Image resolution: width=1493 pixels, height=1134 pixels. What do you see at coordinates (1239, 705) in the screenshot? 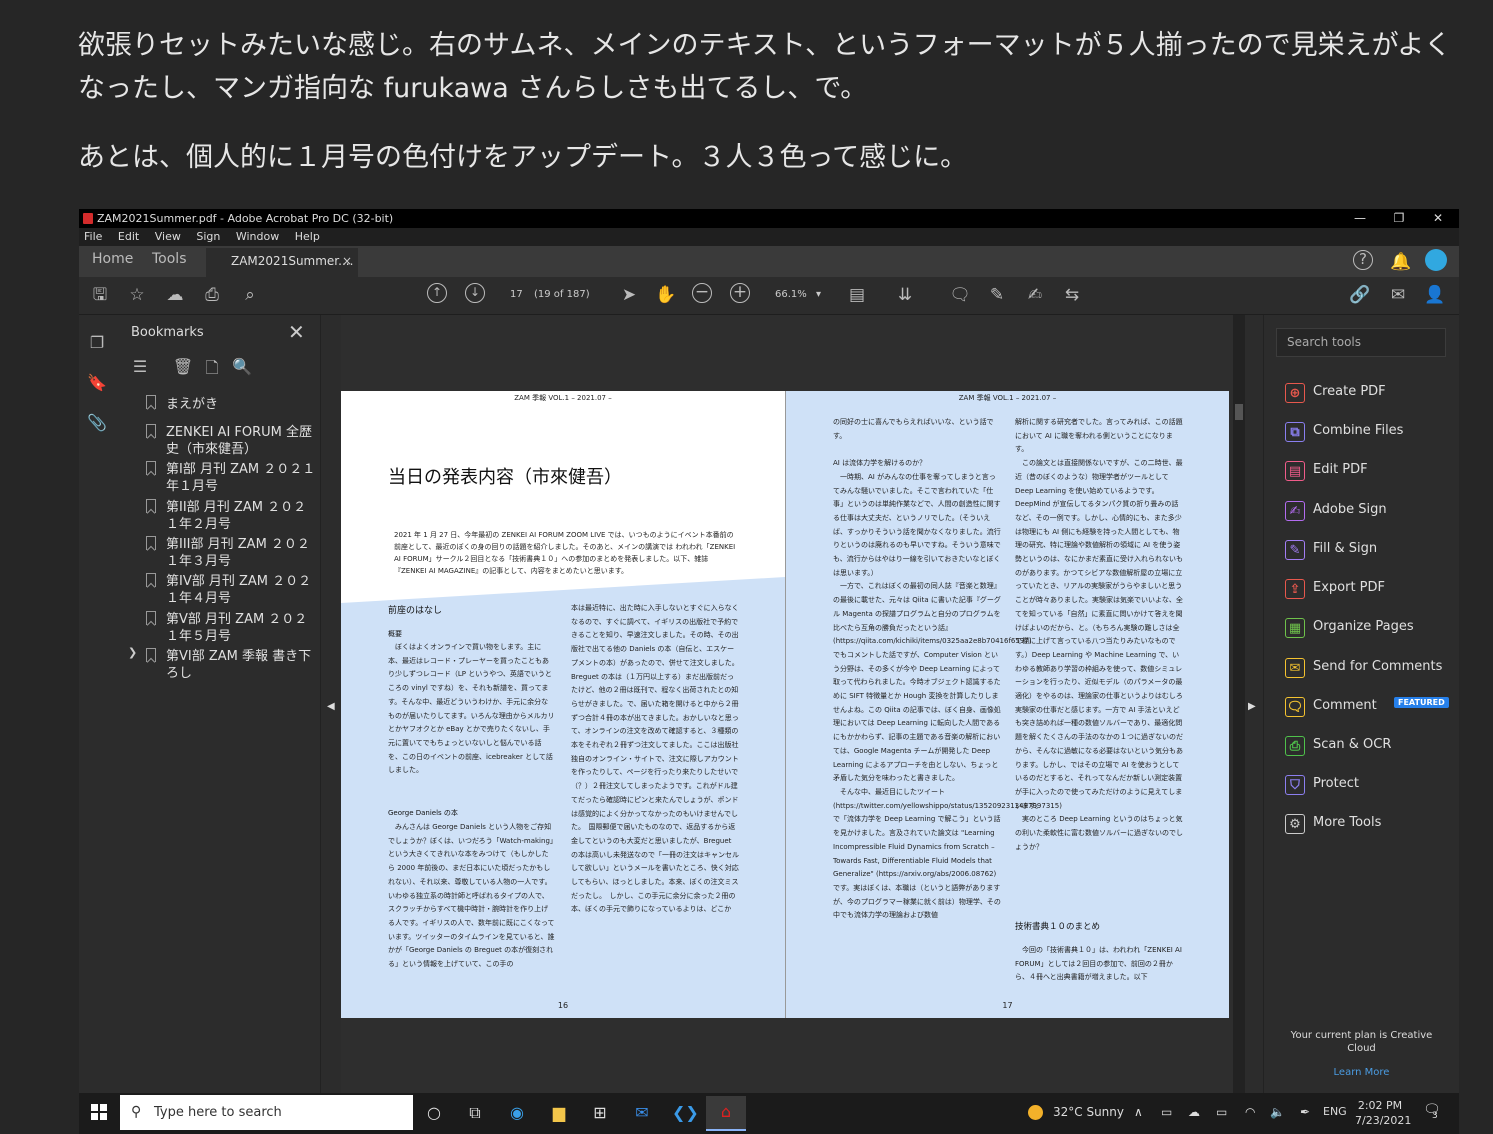
I see `document-scrollbar` at bounding box center [1239, 705].